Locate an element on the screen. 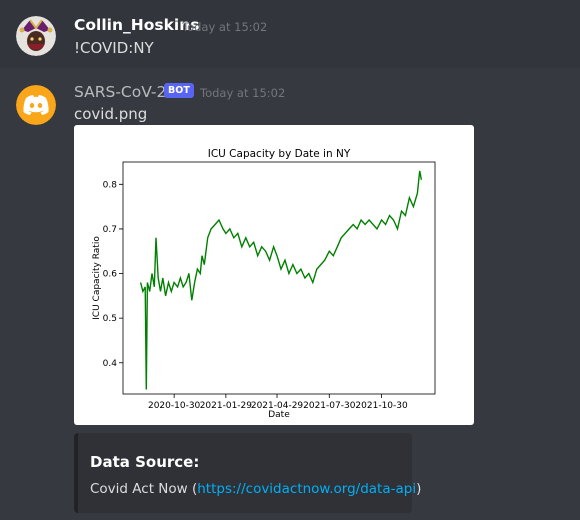  discord-logo-icon is located at coordinates (36, 105).